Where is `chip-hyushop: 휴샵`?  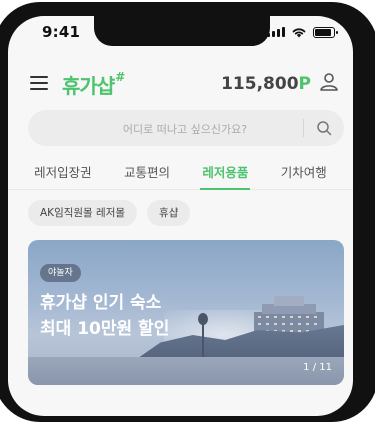 chip-hyushop: 휴샵 is located at coordinates (169, 213).